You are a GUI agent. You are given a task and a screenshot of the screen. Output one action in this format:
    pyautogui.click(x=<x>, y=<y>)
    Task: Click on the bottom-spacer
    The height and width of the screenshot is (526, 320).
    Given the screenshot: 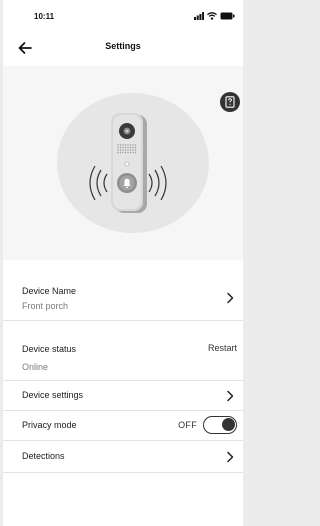 What is the action you would take?
    pyautogui.click(x=123, y=499)
    